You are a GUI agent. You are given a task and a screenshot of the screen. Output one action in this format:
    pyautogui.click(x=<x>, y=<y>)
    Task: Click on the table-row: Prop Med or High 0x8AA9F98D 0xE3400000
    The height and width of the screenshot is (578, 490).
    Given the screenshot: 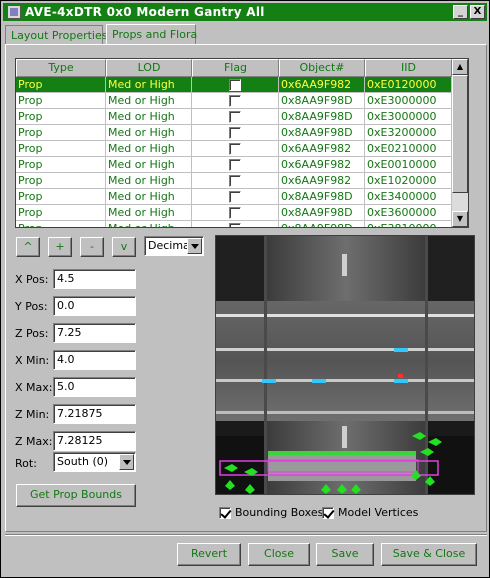 What is the action you would take?
    pyautogui.click(x=234, y=197)
    